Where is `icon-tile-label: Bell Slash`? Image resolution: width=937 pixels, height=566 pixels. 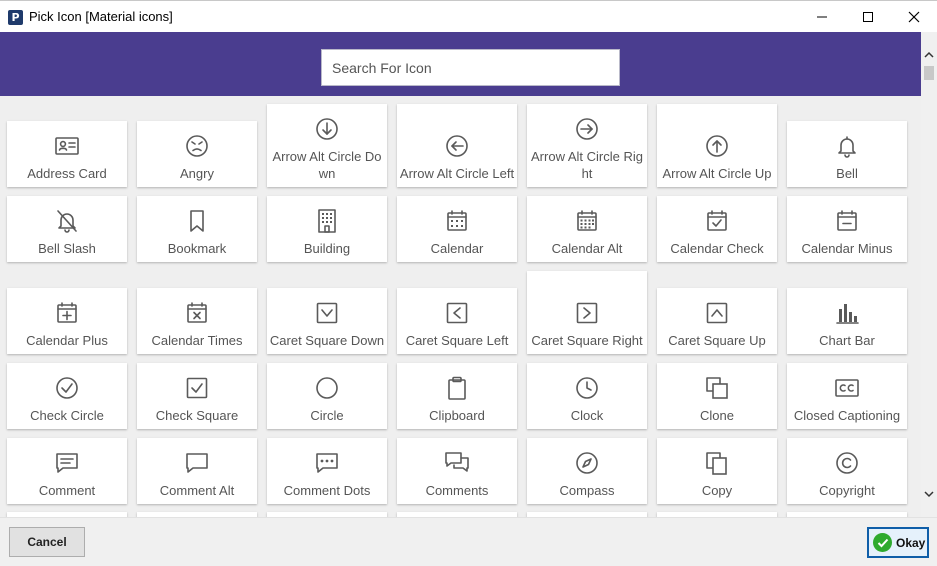 icon-tile-label: Bell Slash is located at coordinates (67, 248).